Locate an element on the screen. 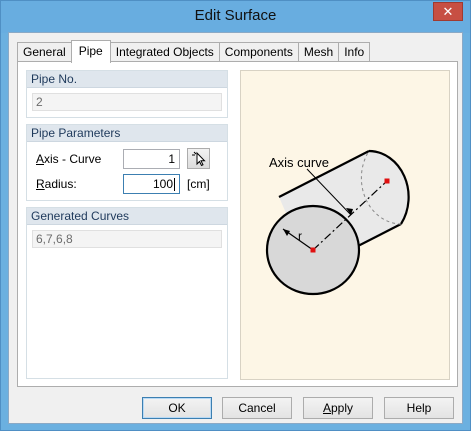  tab-components: Components is located at coordinates (258, 52).